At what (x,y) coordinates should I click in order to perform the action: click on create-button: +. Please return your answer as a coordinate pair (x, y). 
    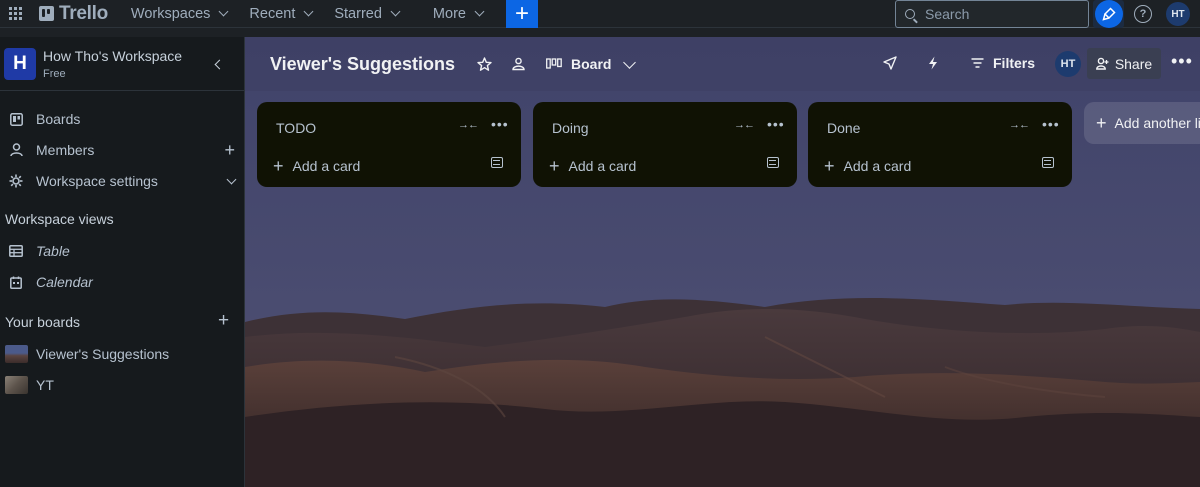
    Looking at the image, I should click on (521, 14).